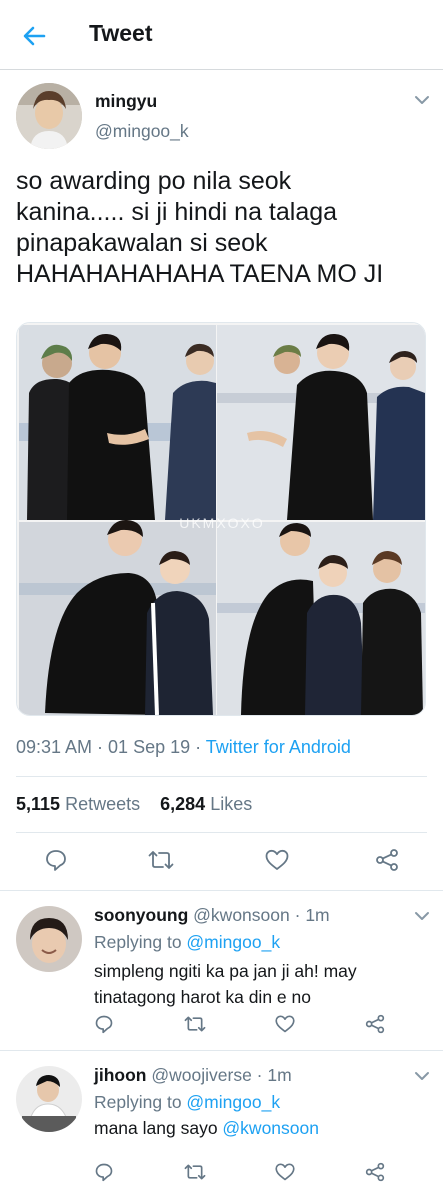  I want to click on retweets-count: 5,115, so click(38, 804).